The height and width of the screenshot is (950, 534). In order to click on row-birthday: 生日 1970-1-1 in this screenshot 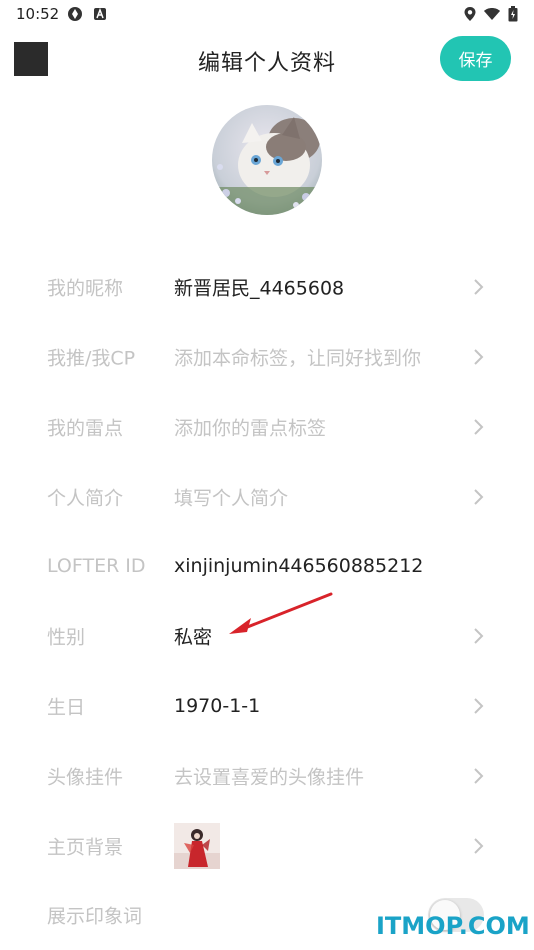, I will do `click(267, 706)`.